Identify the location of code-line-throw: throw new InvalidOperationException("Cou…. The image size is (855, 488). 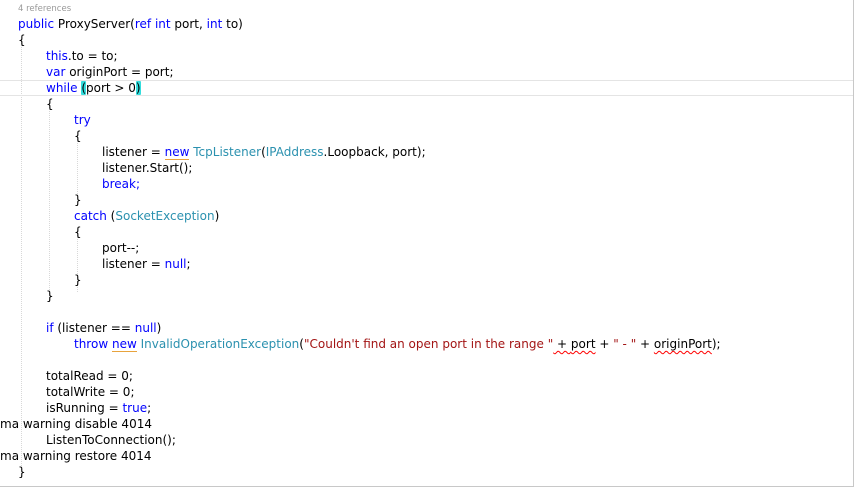
(426, 344).